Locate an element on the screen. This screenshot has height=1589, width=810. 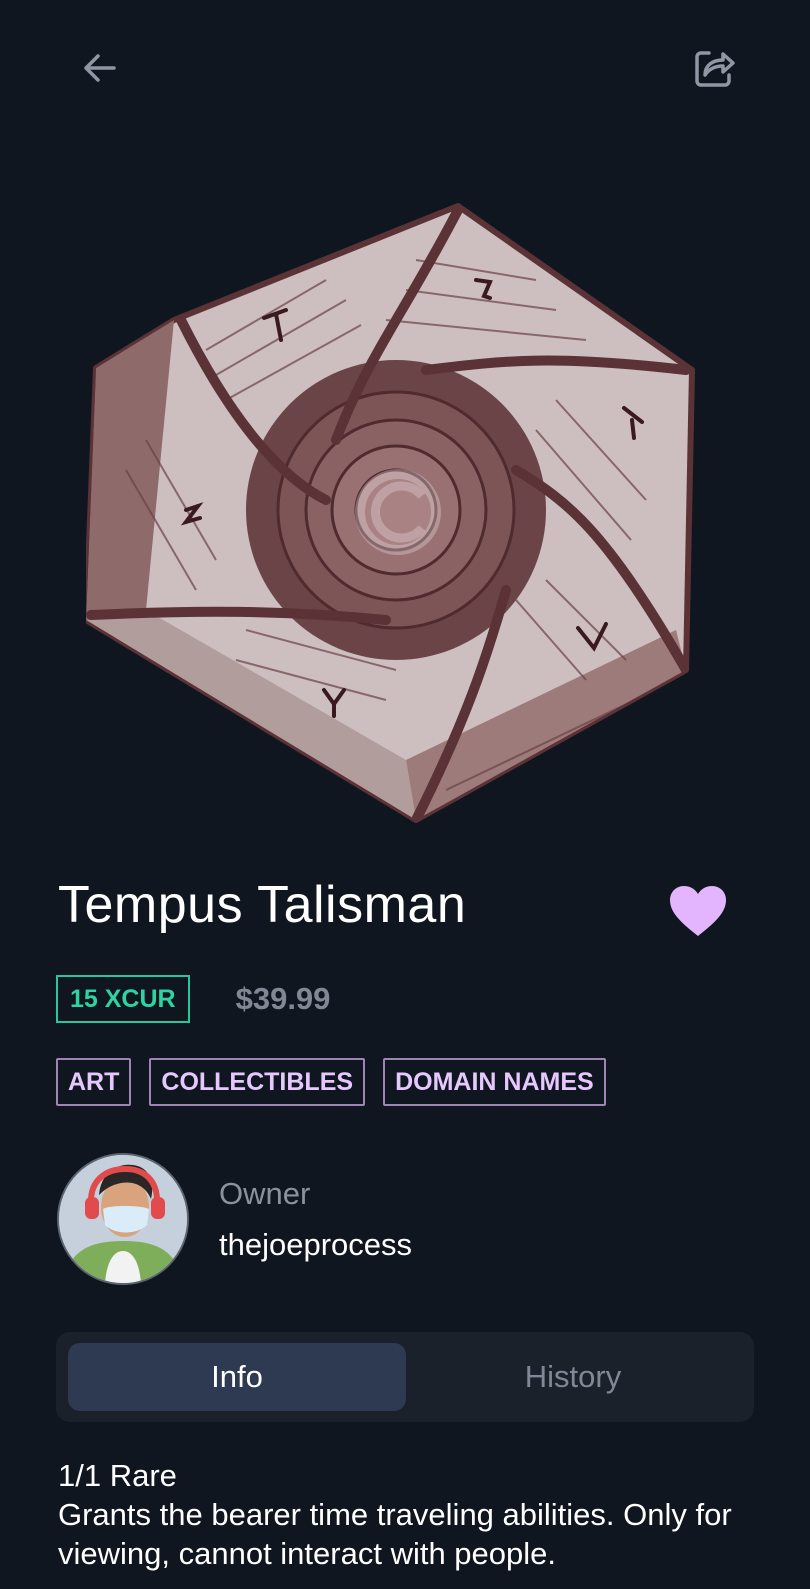
share-icon is located at coordinates (715, 69).